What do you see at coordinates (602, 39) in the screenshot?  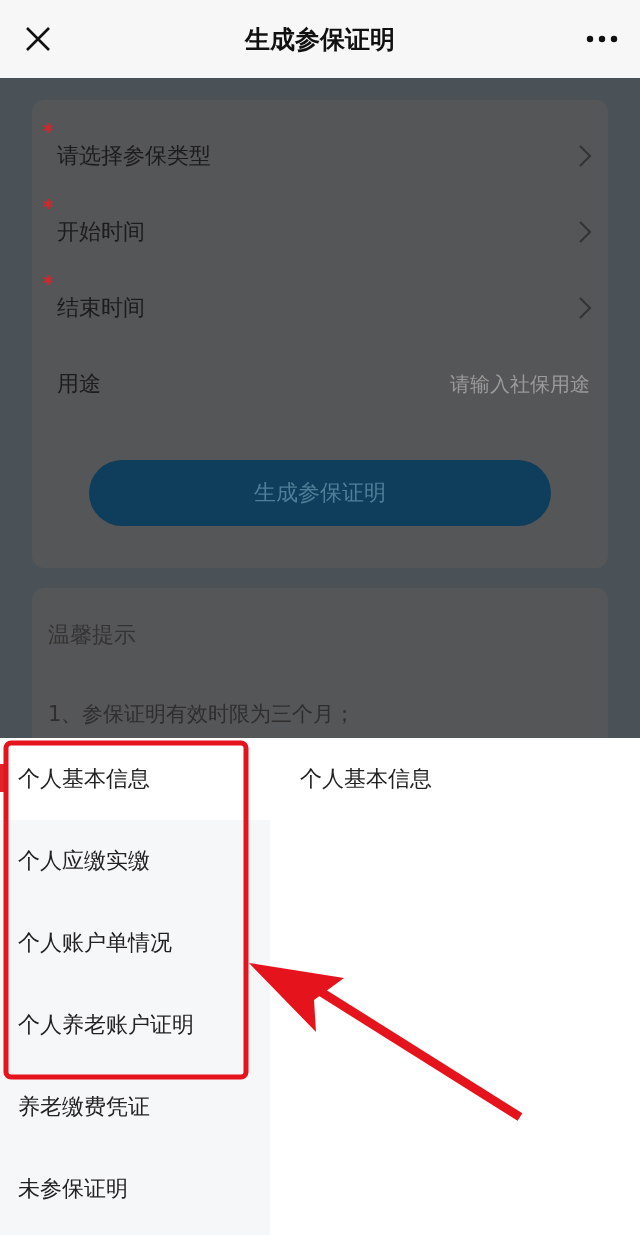 I see `more-icon` at bounding box center [602, 39].